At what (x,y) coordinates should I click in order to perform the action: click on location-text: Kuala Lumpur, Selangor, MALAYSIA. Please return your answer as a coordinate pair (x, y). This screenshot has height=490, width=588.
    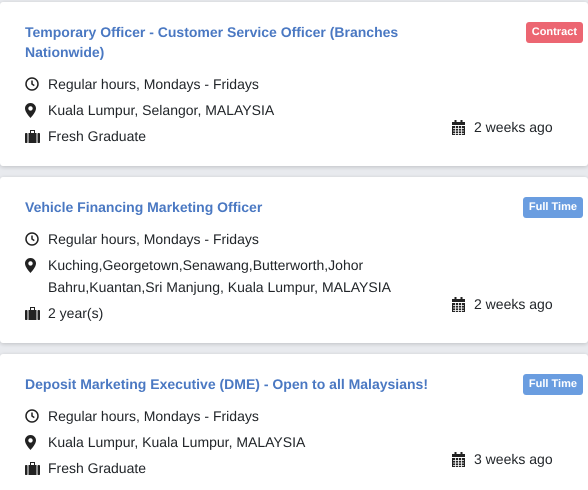
    Looking at the image, I should click on (162, 110).